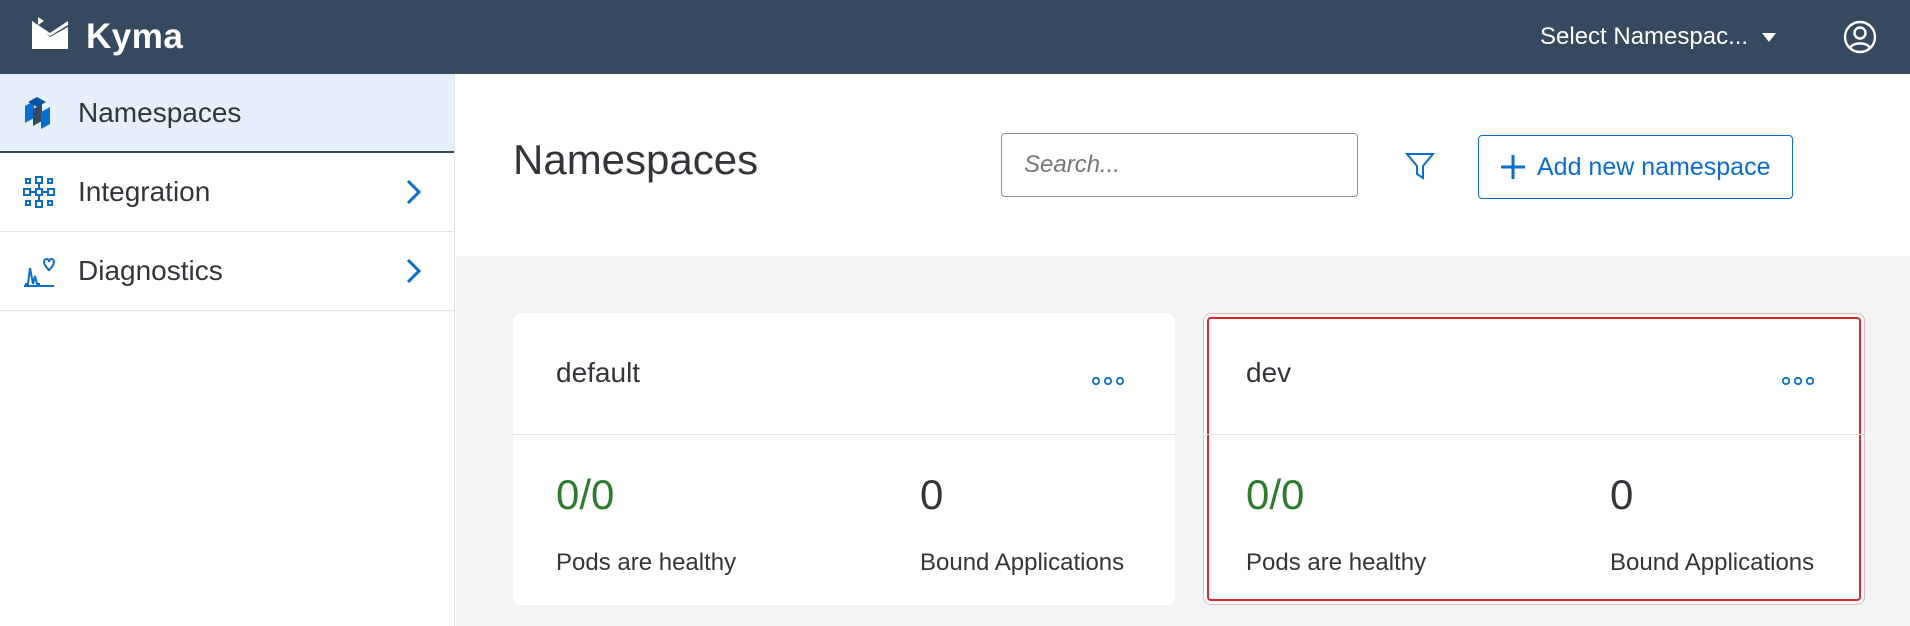 This screenshot has height=626, width=1910. Describe the element at coordinates (39, 113) in the screenshot. I see `namespaces-icon` at that location.